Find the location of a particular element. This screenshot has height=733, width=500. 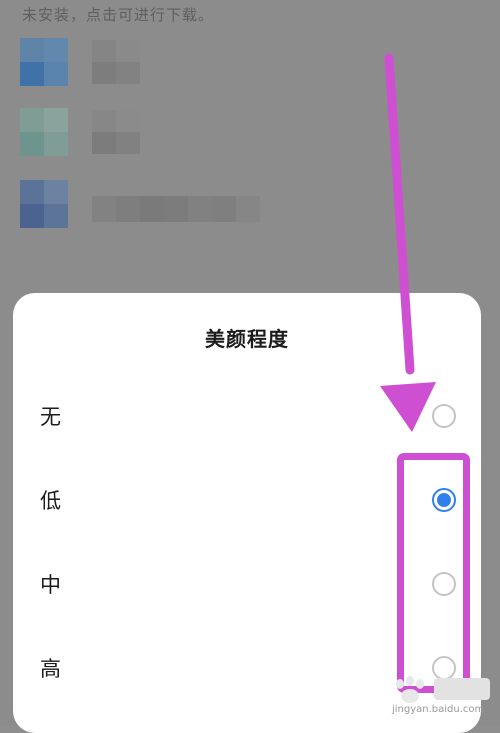

watermark-text: jingyan.baidu.com is located at coordinates (438, 709).